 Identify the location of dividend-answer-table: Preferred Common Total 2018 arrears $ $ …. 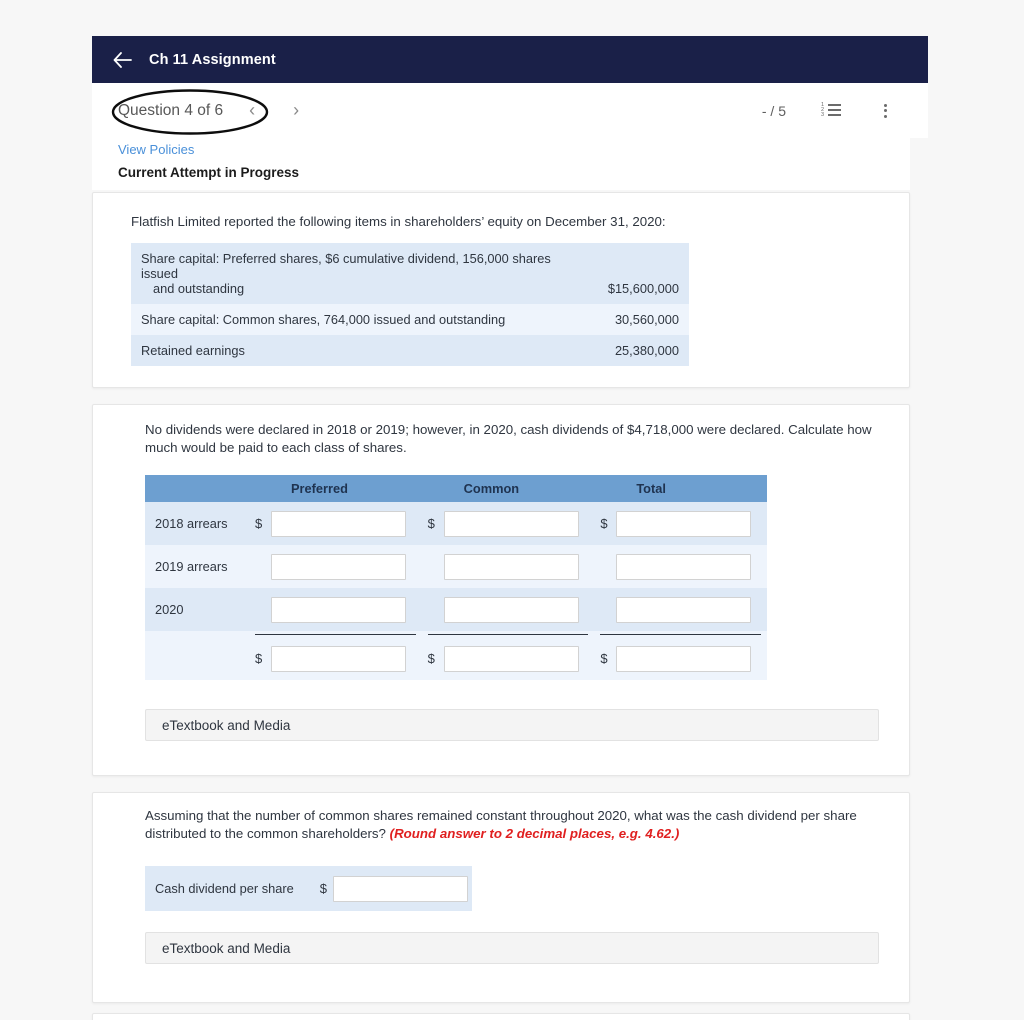
(456, 577).